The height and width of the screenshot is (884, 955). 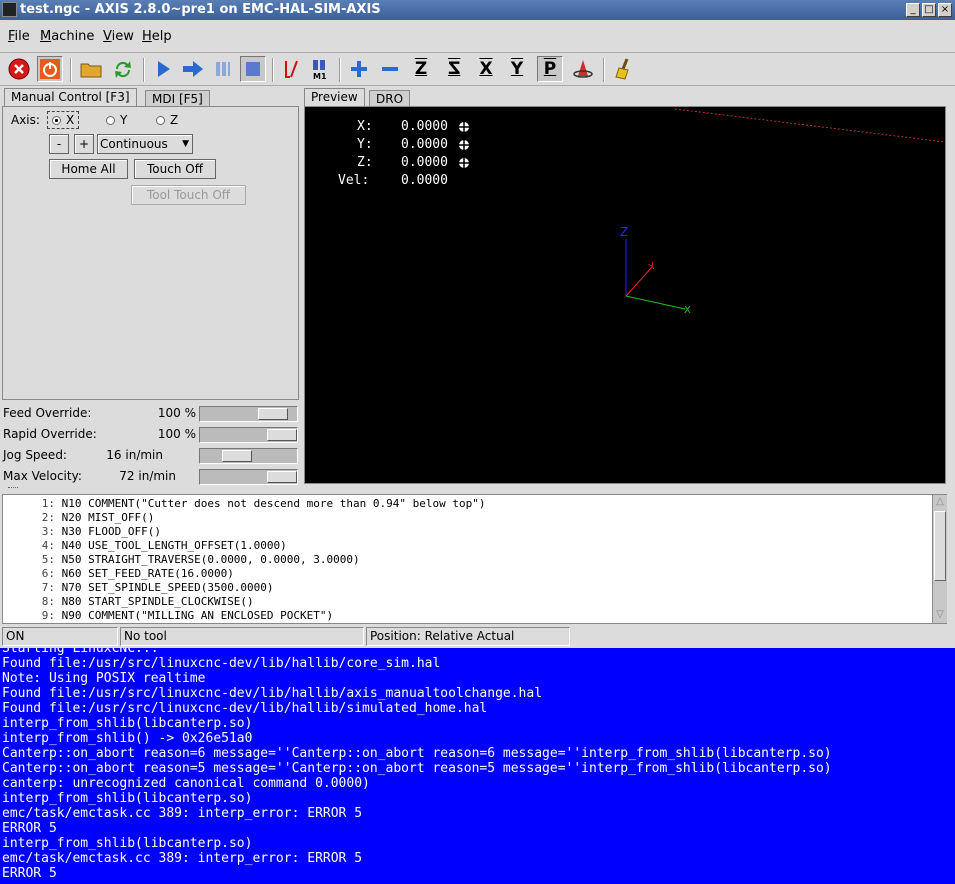 I want to click on toolbar: M1 Z Z X Y P, so click(x=477, y=69).